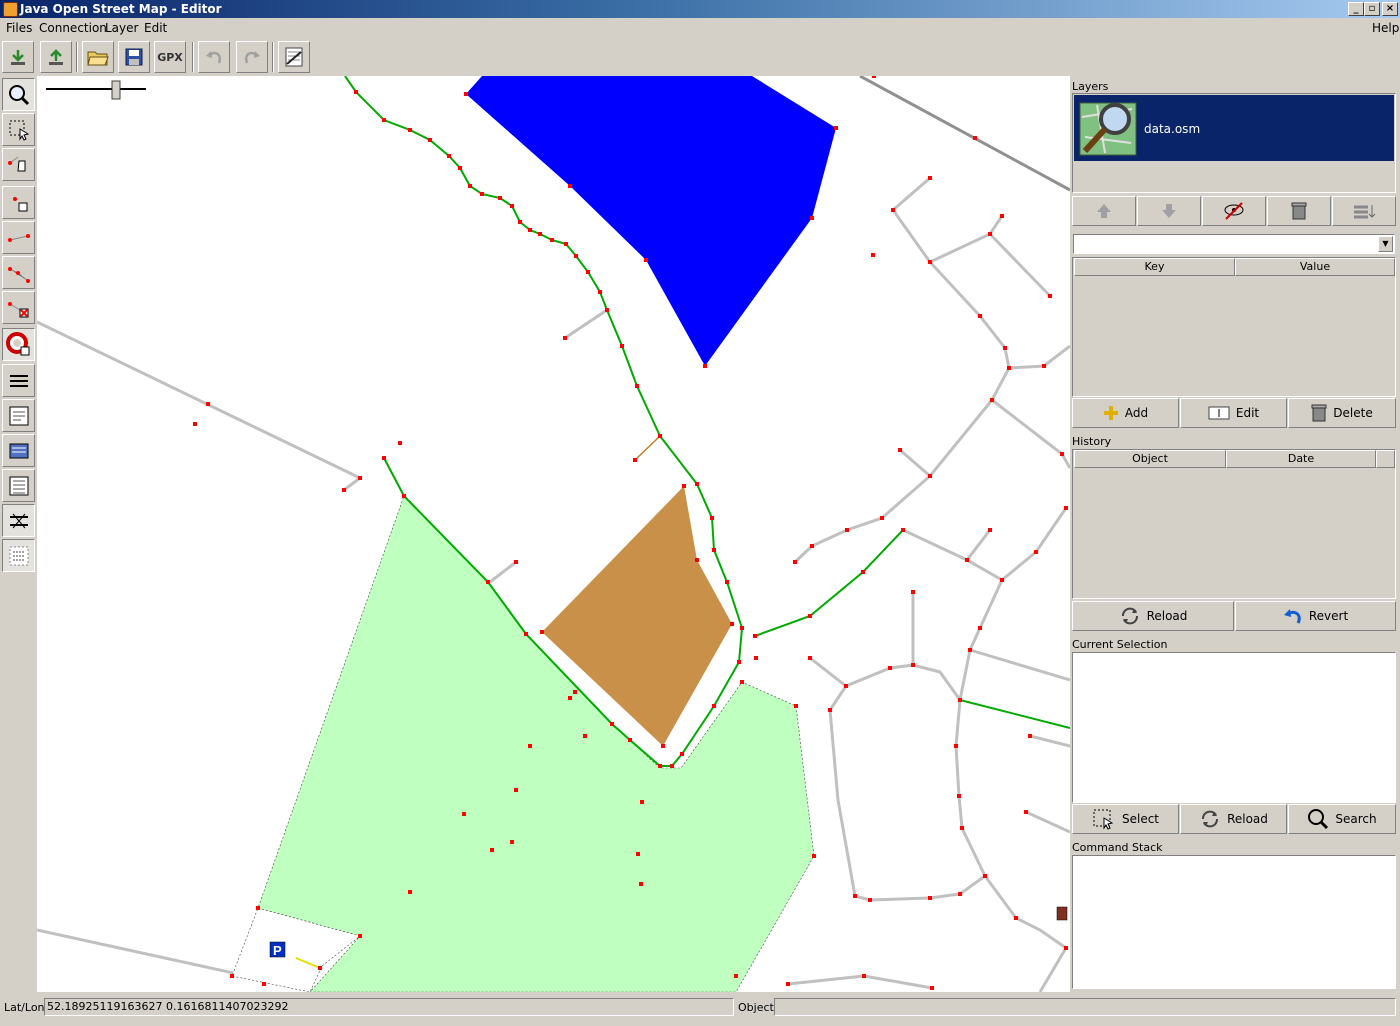  What do you see at coordinates (1150, 459) in the screenshot?
I see `object-column-header: Object` at bounding box center [1150, 459].